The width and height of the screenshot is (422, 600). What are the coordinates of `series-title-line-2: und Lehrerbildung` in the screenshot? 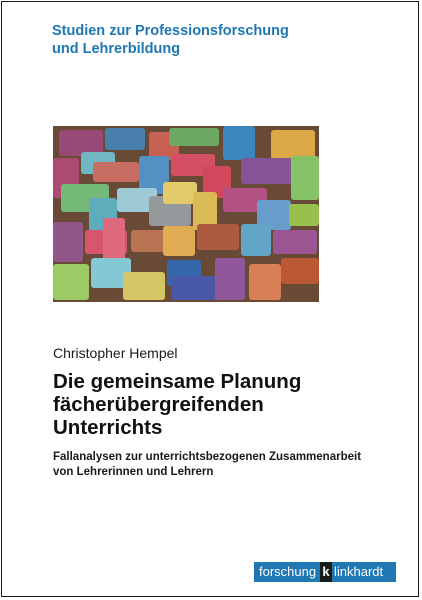 It's located at (116, 49).